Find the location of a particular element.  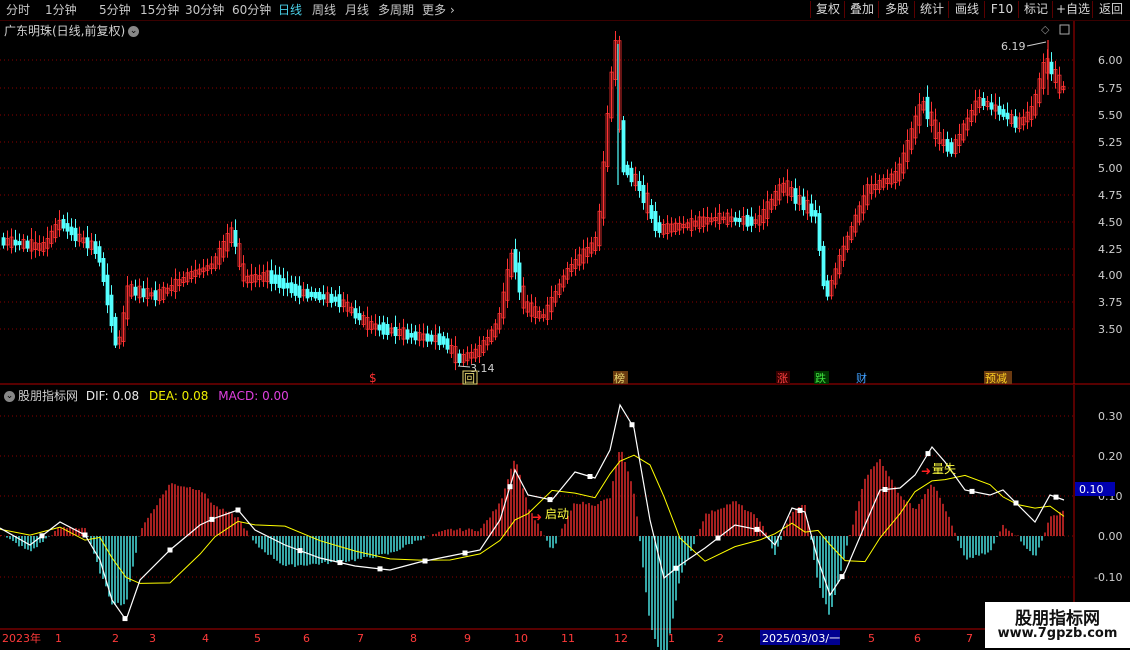

tab-more: 更多 is located at coordinates (434, 10).